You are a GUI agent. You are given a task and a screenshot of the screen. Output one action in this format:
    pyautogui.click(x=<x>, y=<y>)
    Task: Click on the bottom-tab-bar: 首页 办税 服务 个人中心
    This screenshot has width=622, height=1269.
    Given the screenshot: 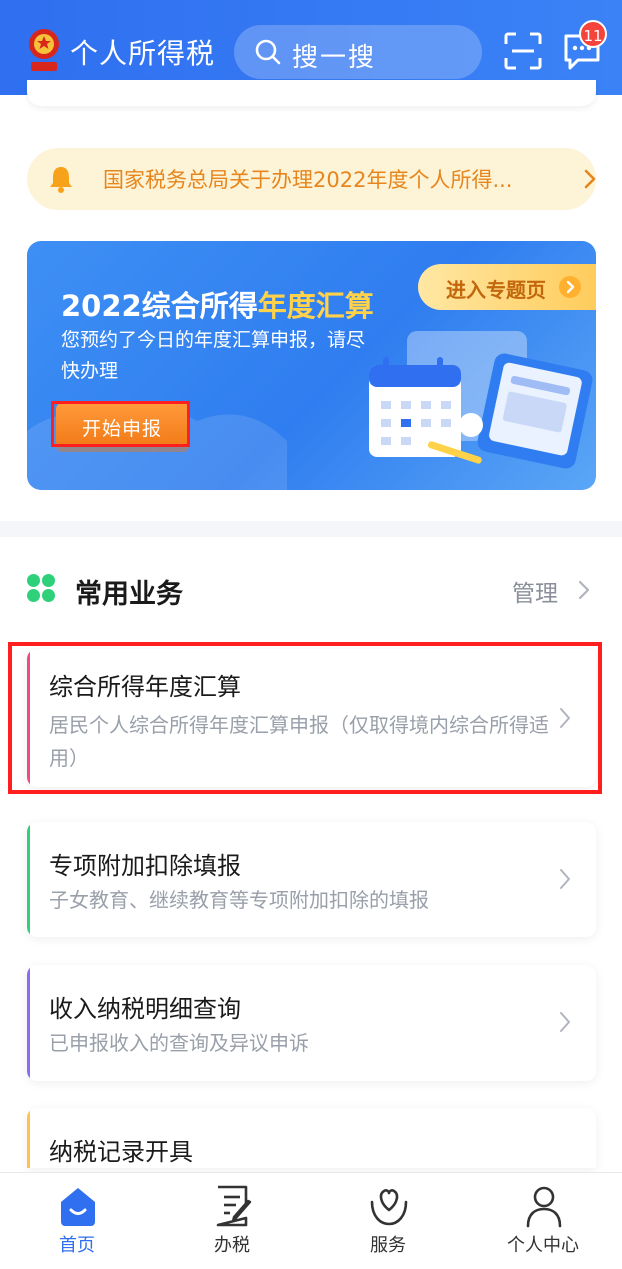 What is the action you would take?
    pyautogui.click(x=311, y=1220)
    